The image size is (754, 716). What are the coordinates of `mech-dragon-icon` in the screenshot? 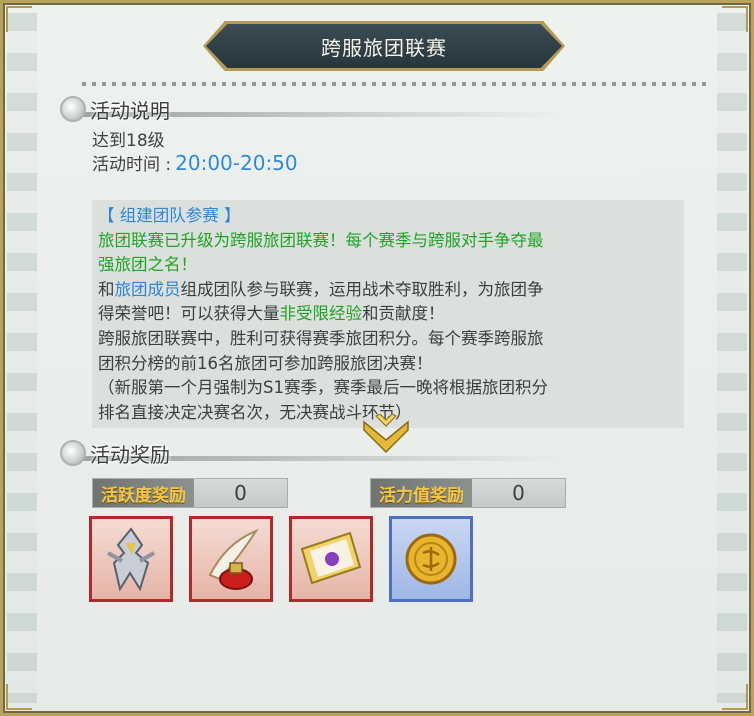 It's located at (131, 559).